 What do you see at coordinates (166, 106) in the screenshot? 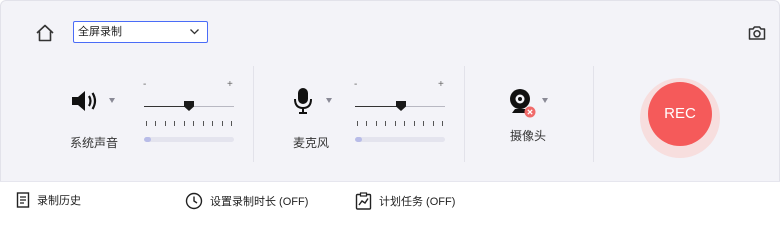
I see `system-audio-volume-track-filled` at bounding box center [166, 106].